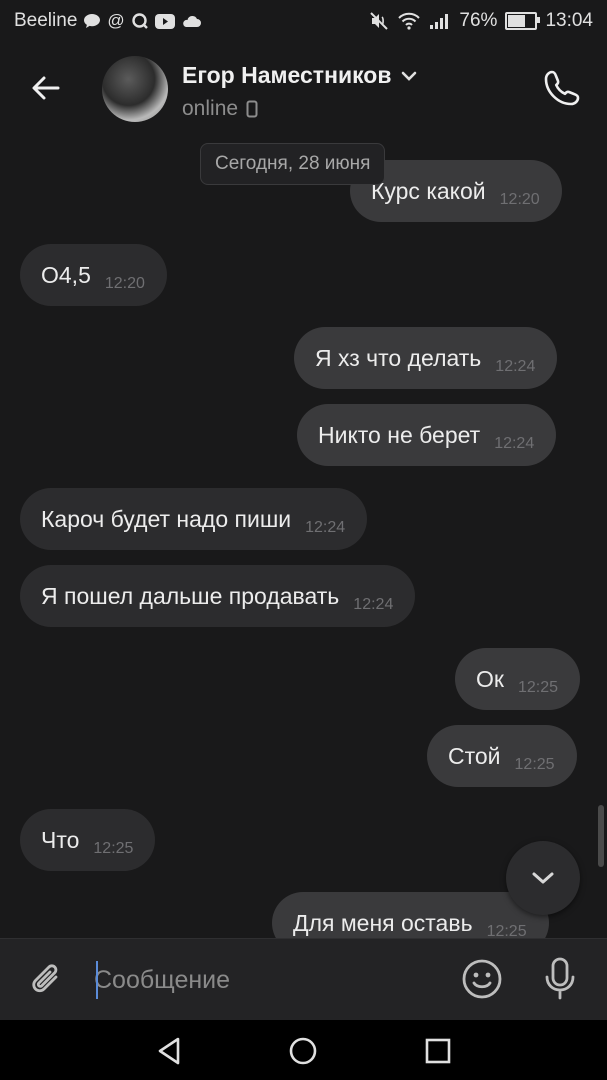  I want to click on message-text: Ок, so click(490, 678).